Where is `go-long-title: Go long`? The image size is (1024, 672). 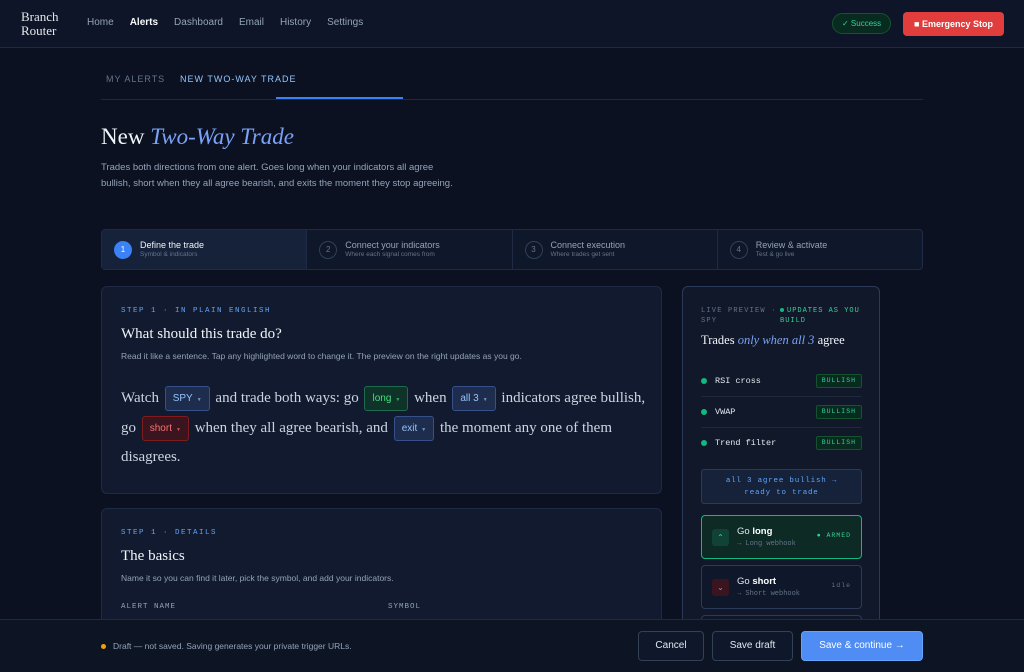 go-long-title: Go long is located at coordinates (754, 531).